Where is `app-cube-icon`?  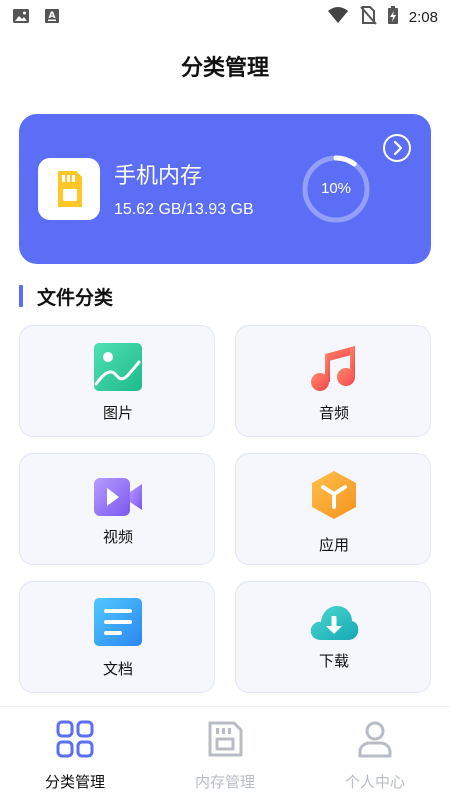
app-cube-icon is located at coordinates (334, 495).